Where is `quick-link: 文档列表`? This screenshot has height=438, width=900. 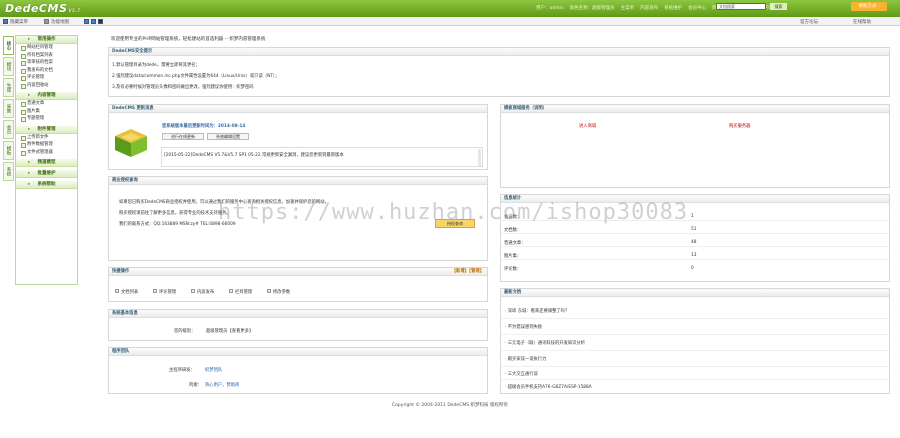
quick-link: 文档列表 is located at coordinates (129, 292).